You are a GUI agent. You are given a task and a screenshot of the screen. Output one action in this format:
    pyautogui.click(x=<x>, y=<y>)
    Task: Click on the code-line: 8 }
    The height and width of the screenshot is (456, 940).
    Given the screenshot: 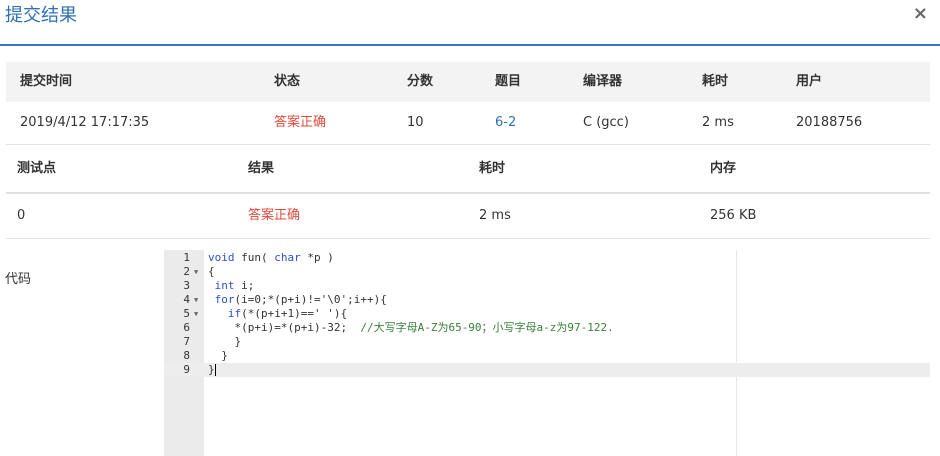 What is the action you would take?
    pyautogui.click(x=547, y=356)
    